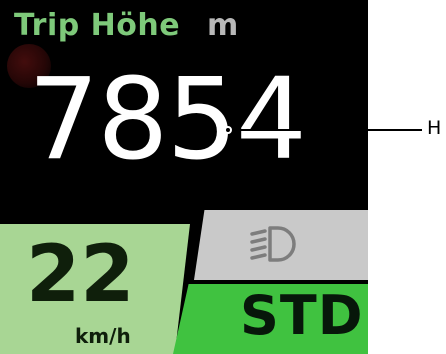 This screenshot has width=446, height=354. I want to click on mode-value: STD, so click(302, 315).